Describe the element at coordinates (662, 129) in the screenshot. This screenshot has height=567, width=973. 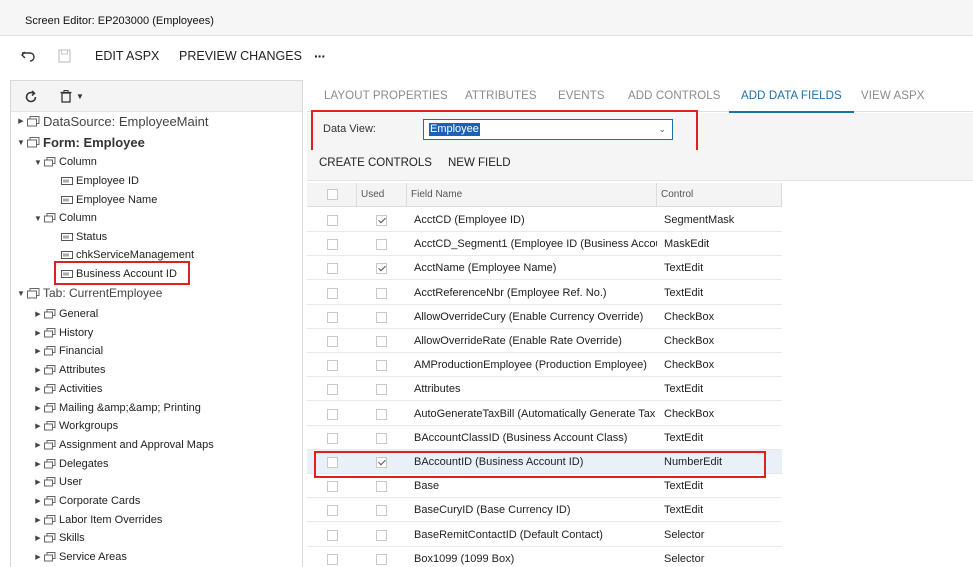
I see `chevron-down-icon: ⌄` at that location.